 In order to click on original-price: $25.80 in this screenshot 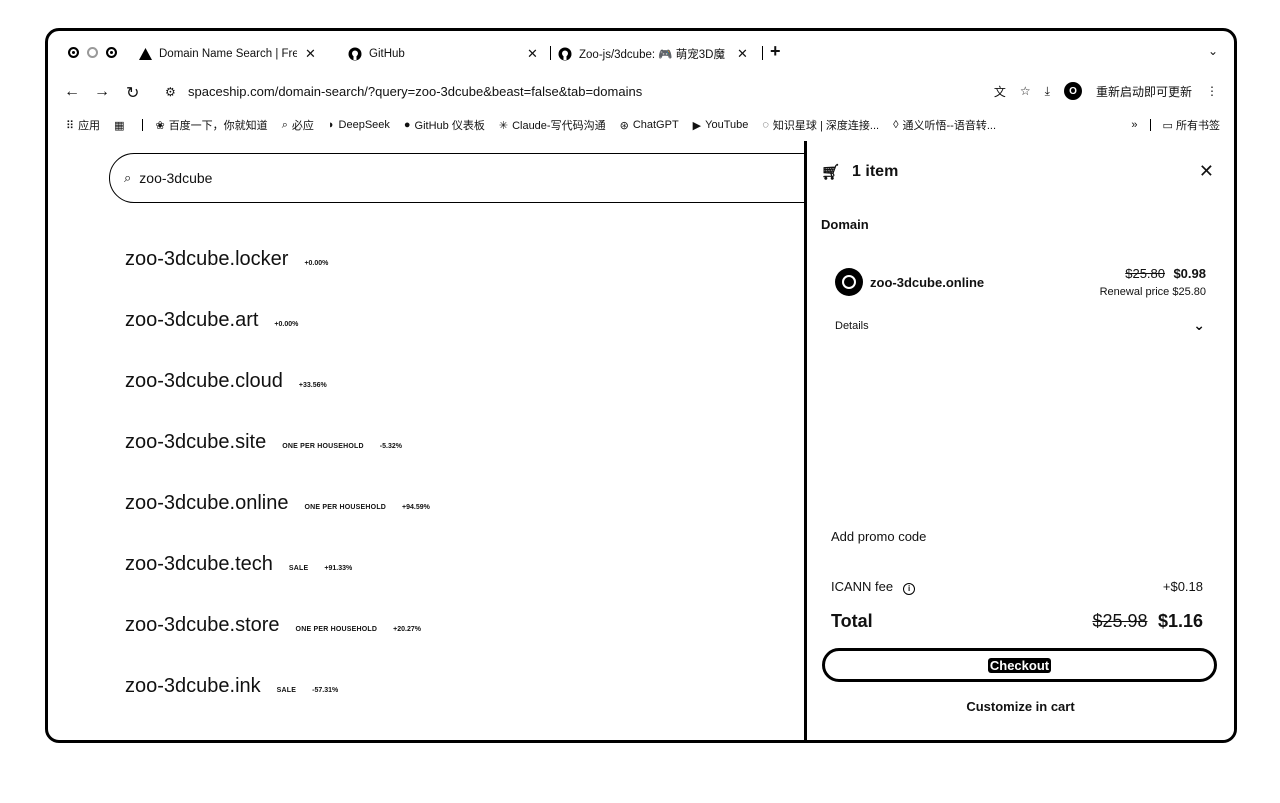, I will do `click(1145, 273)`.